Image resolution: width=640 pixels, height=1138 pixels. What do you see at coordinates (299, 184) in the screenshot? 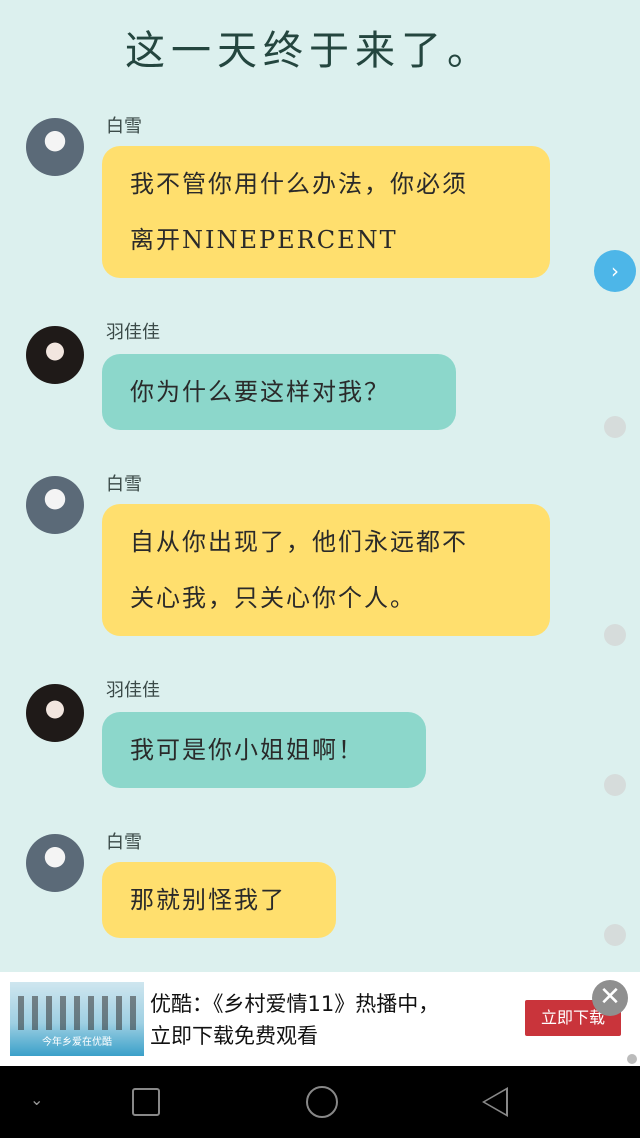
I see `message-line: 我不管你用什么办法，你必须` at bounding box center [299, 184].